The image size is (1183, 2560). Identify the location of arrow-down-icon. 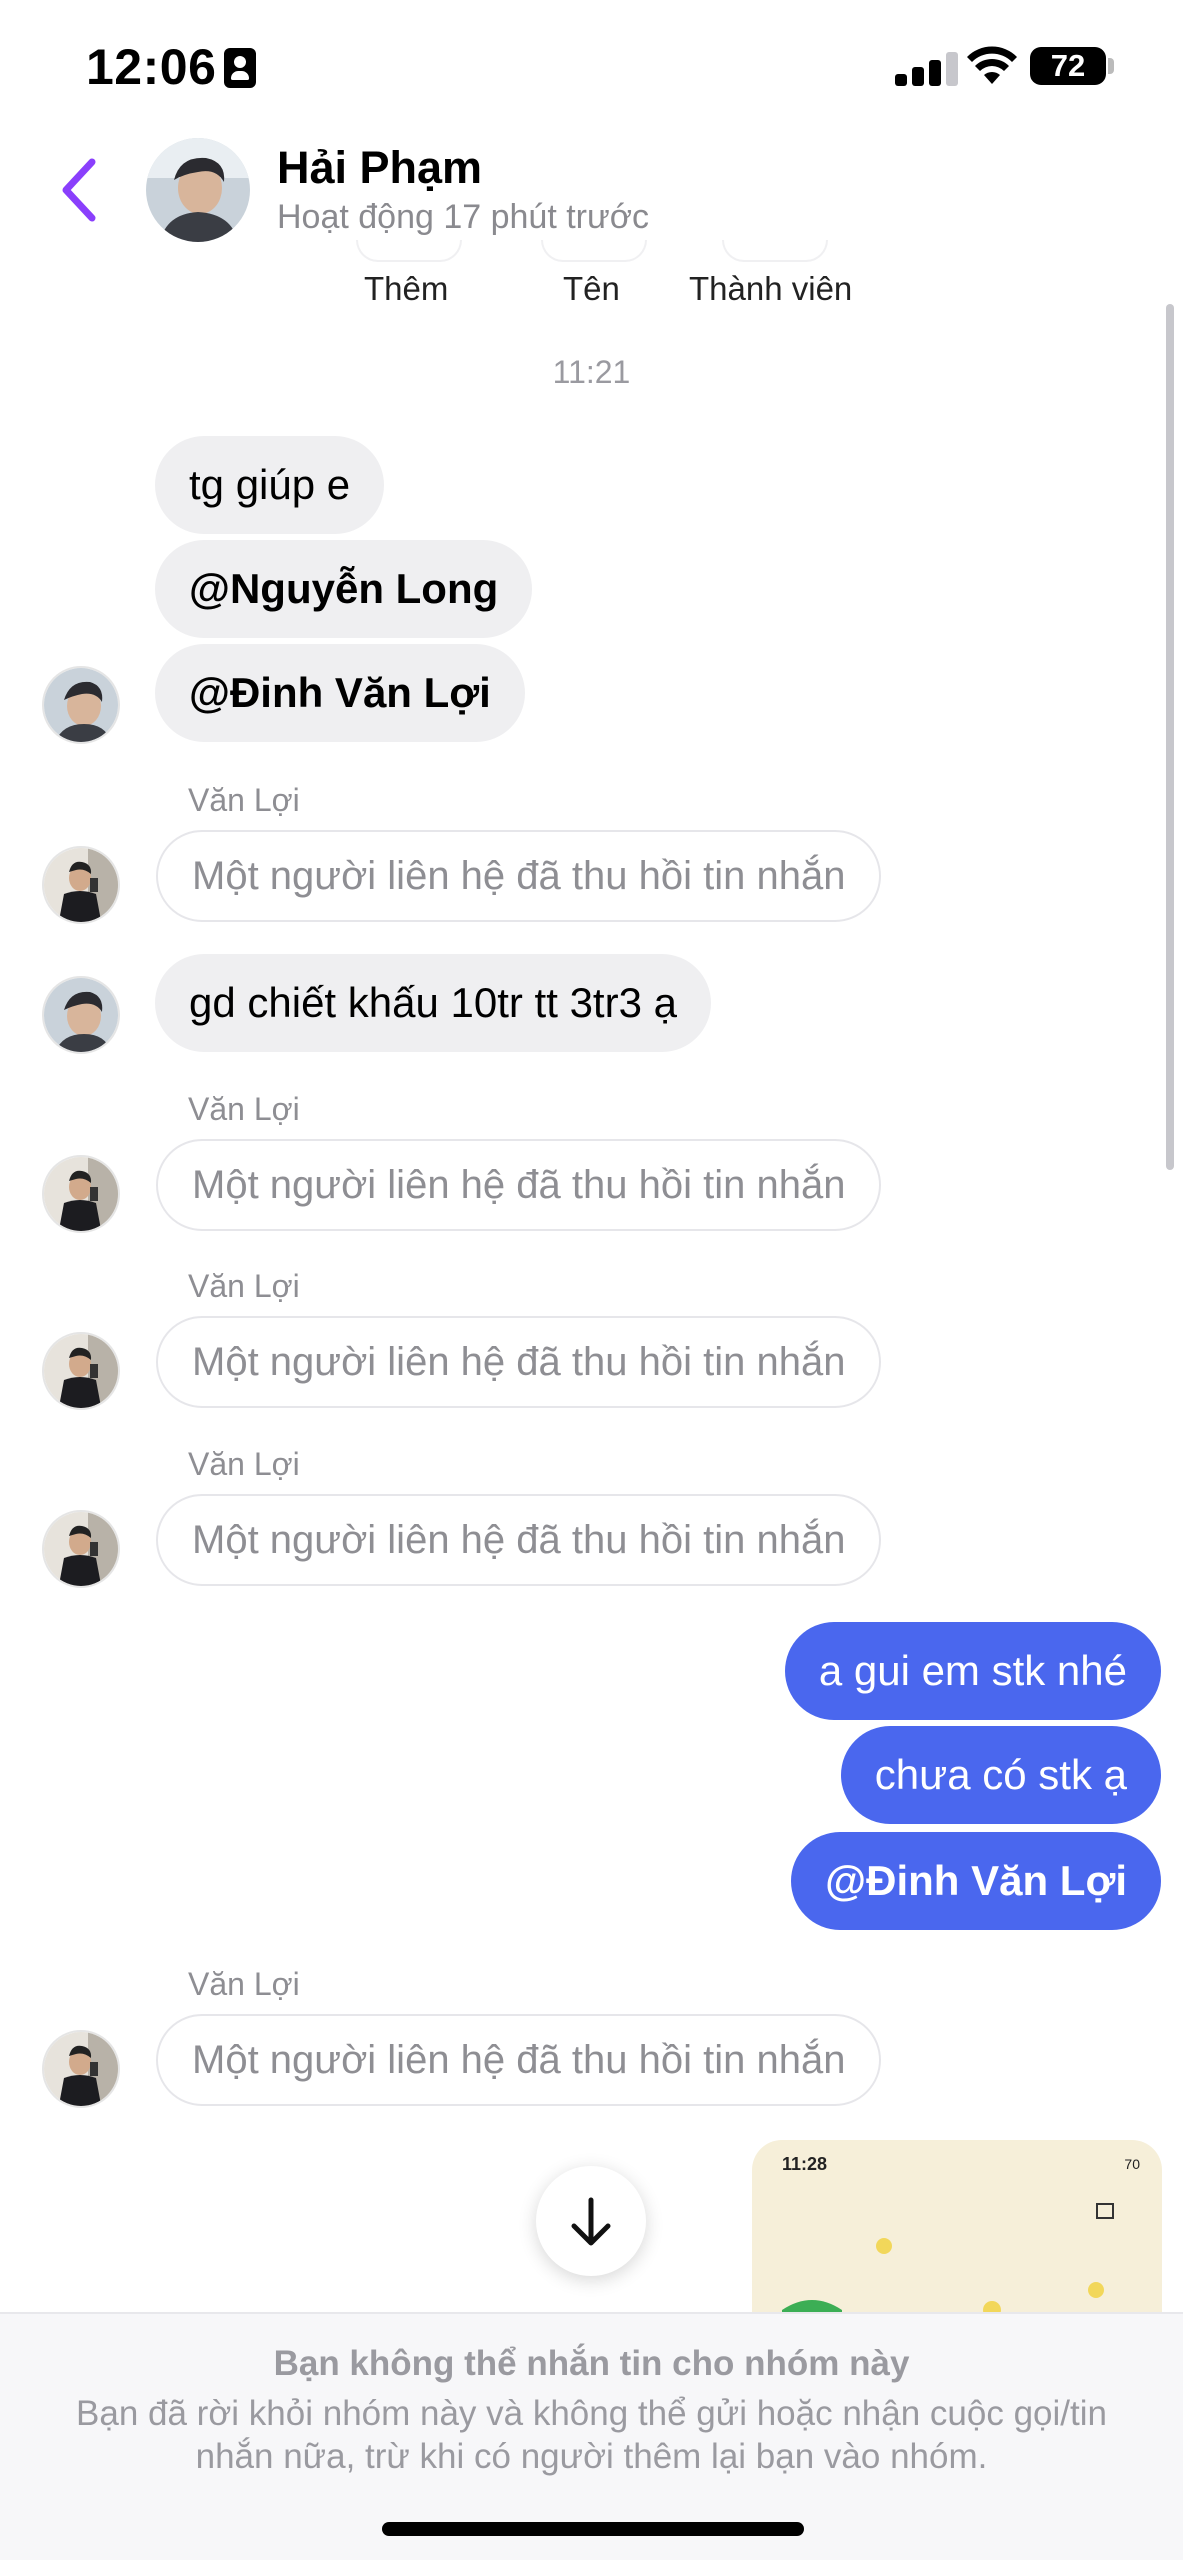
(591, 2221).